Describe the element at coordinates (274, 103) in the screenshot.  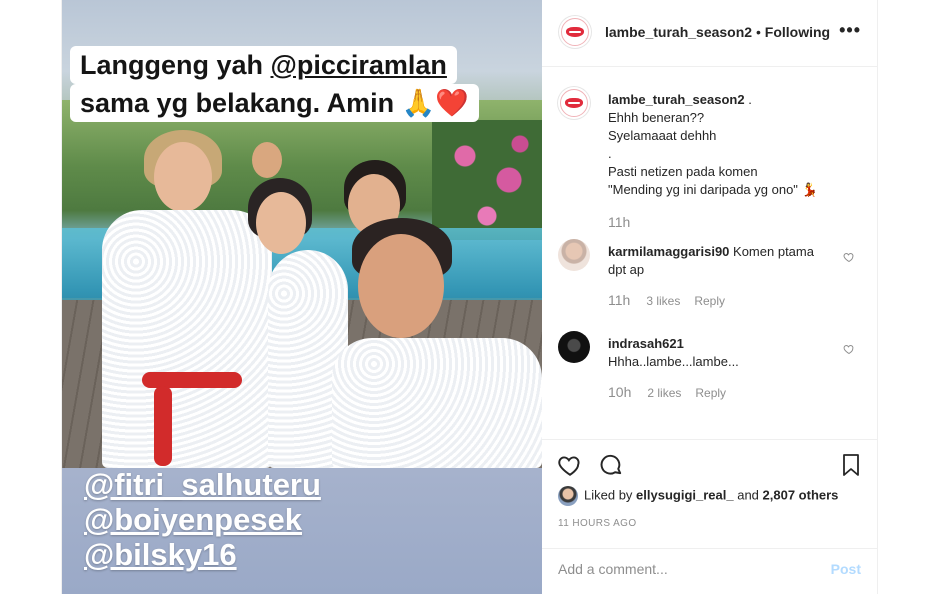
I see `story-caption-line2: sama yg belakang. Amin 🙏❤️` at that location.